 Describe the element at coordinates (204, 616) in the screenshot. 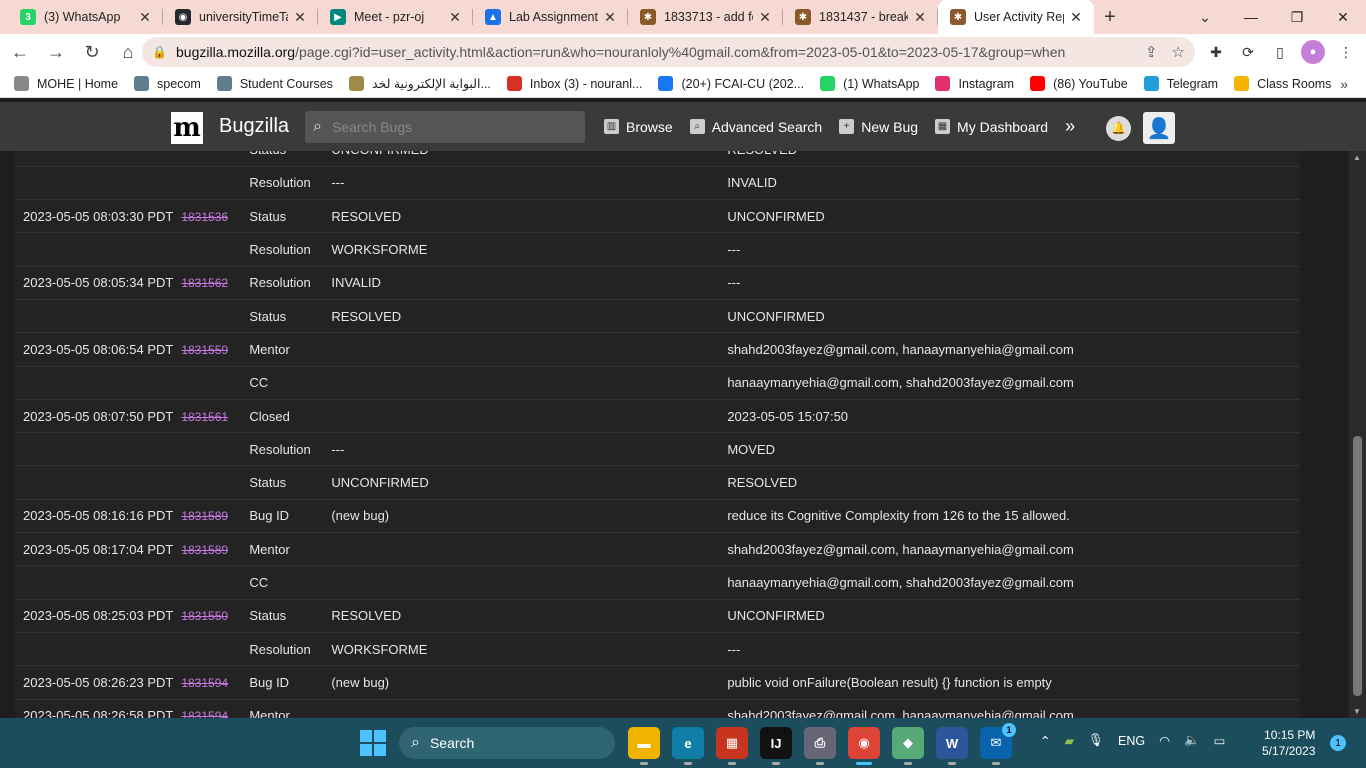

I see `bug-link: 1831550` at that location.